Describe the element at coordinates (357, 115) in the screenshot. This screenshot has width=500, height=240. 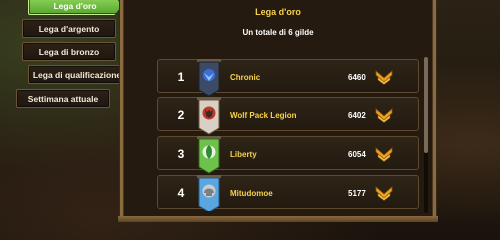
I see `guild-score: 6402` at that location.